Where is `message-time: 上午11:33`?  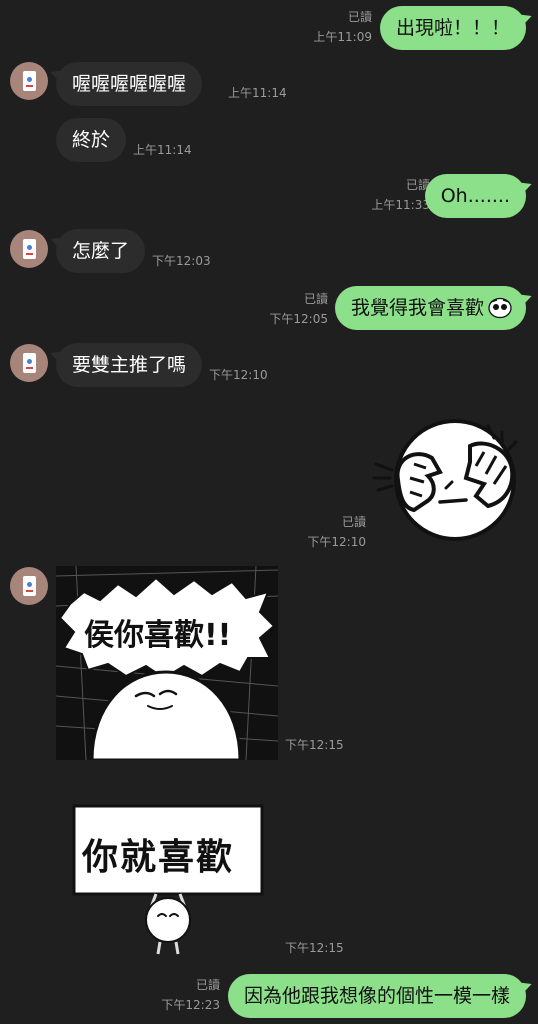
message-time: 上午11:33 is located at coordinates (400, 205).